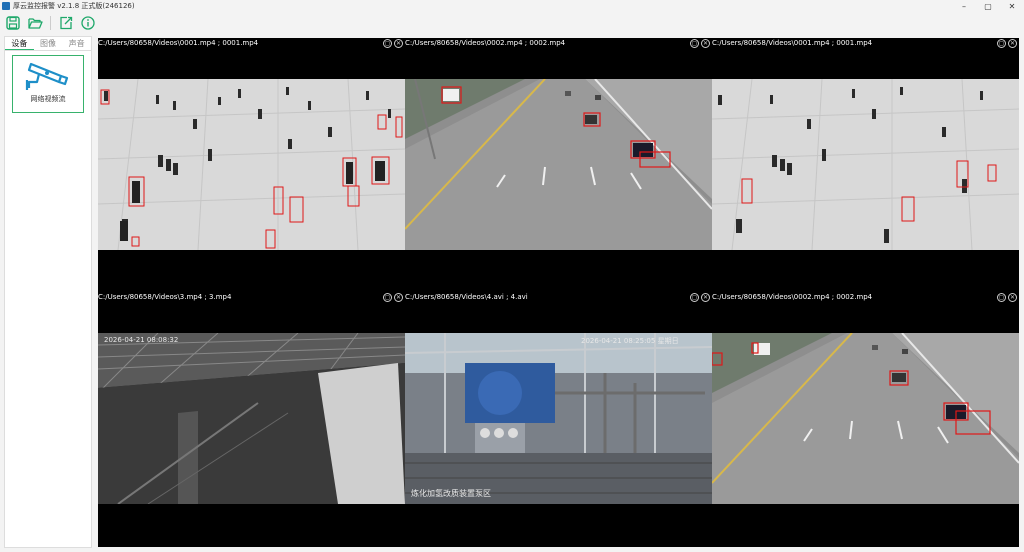 This screenshot has width=1024, height=552. Describe the element at coordinates (165, 297) in the screenshot. I see `feed-caption: C:/Users/80658/Videos\3.mp4 ; 3.mp4` at that location.